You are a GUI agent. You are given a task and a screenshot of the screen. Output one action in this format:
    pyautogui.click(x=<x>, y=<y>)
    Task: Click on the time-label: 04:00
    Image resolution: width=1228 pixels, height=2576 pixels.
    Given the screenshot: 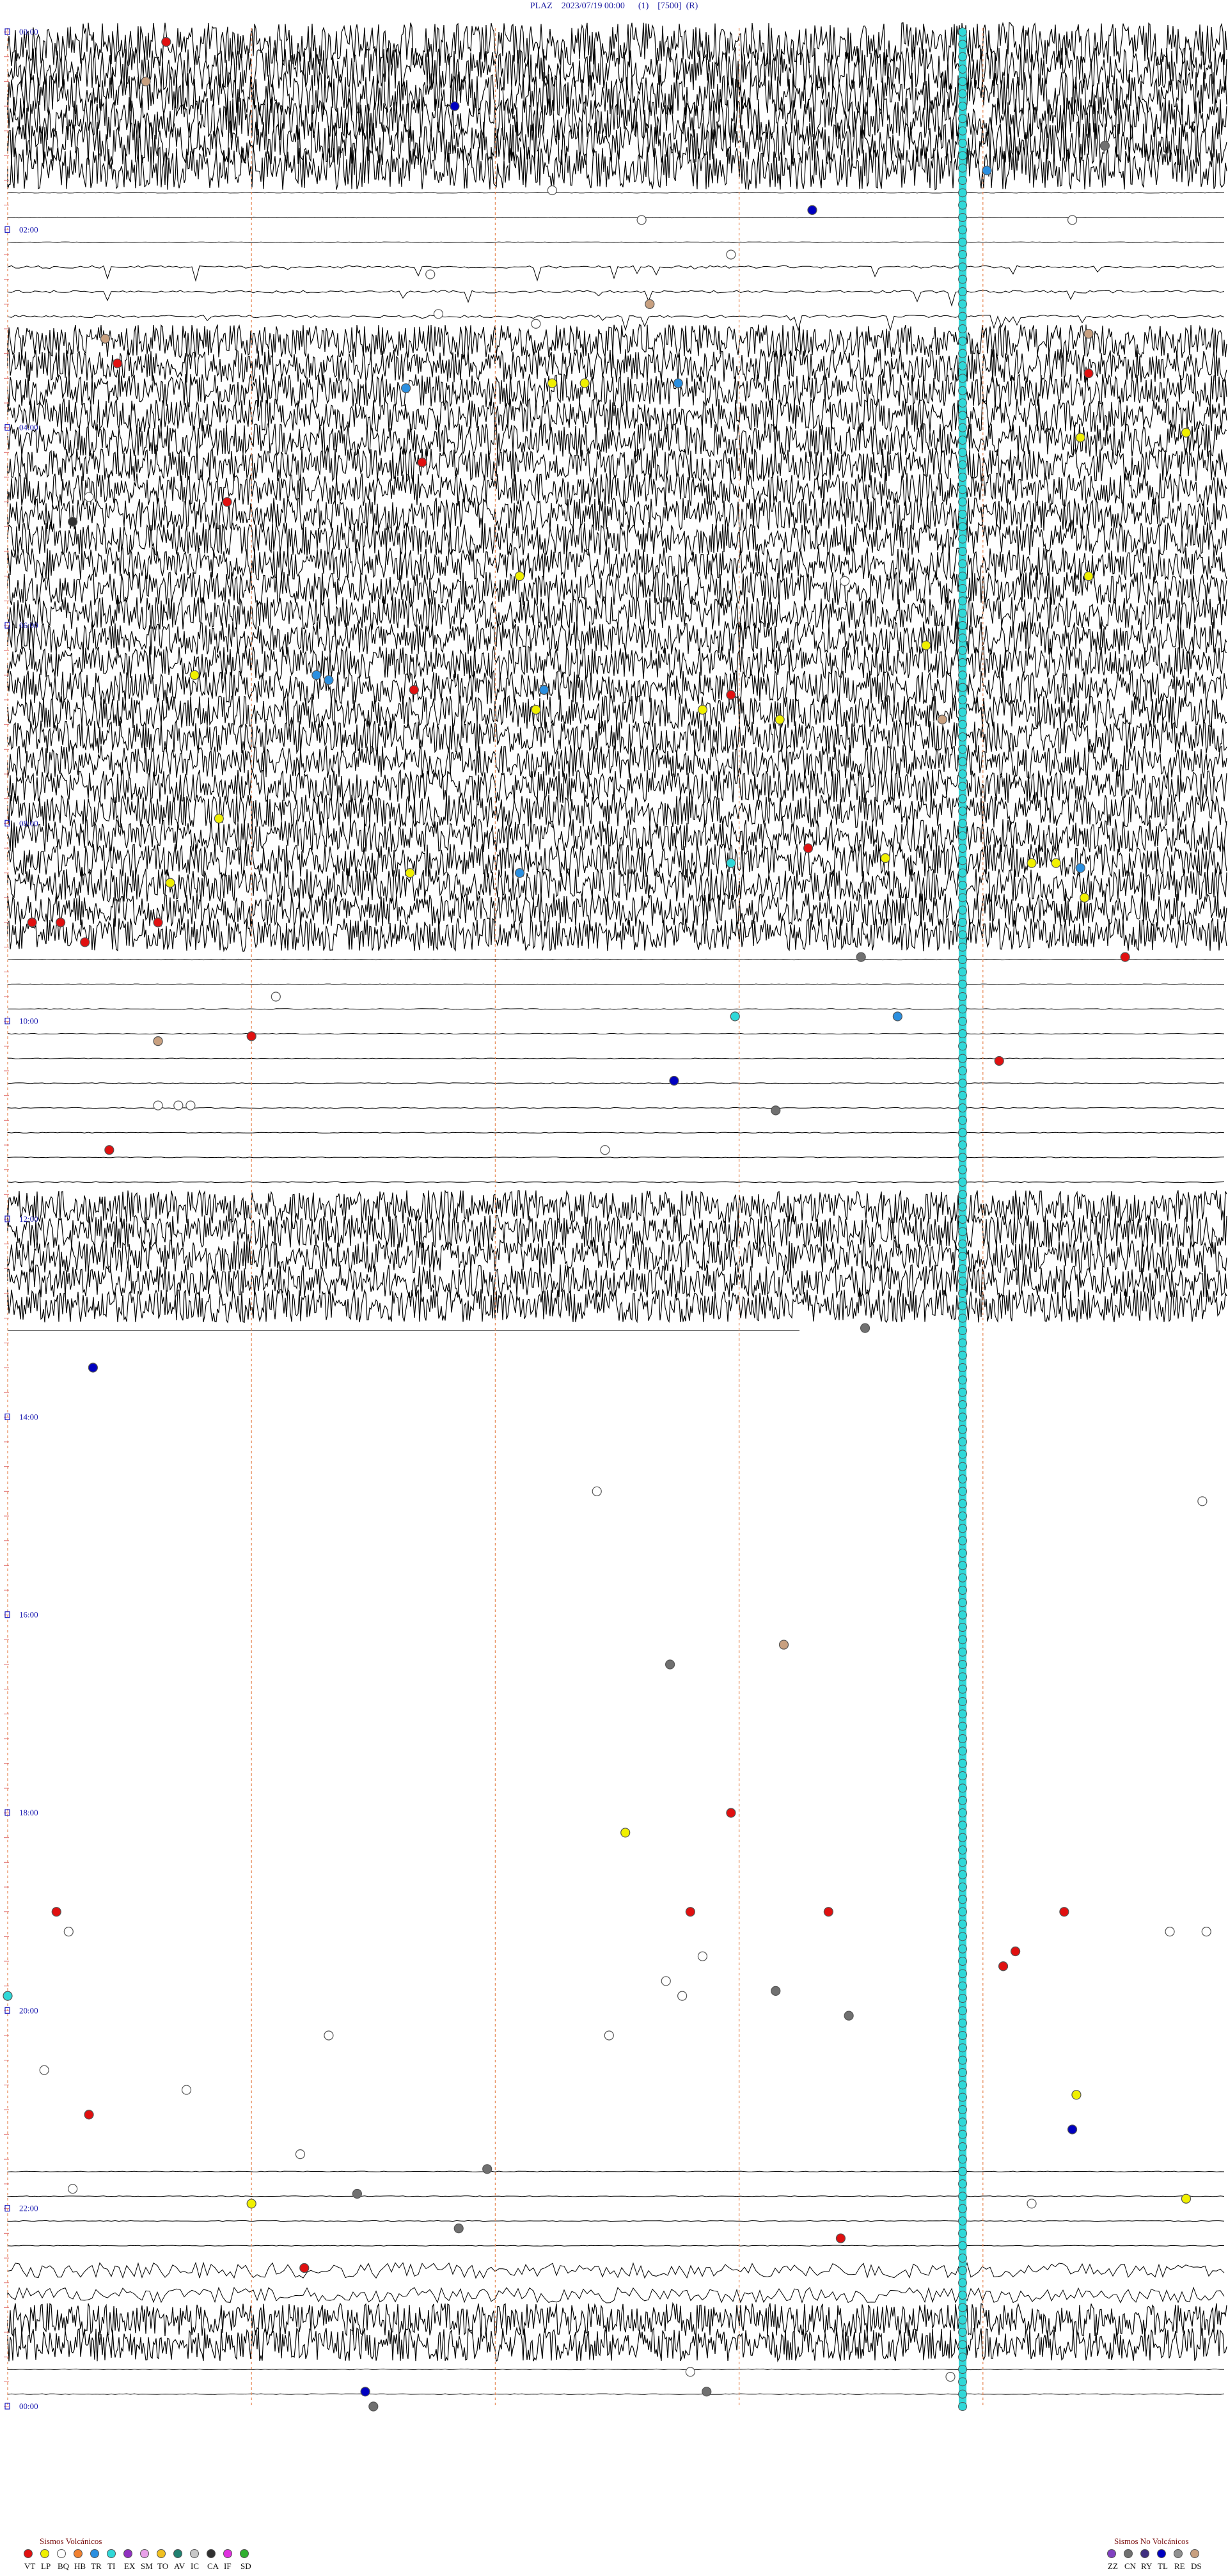 What is the action you would take?
    pyautogui.click(x=28, y=427)
    